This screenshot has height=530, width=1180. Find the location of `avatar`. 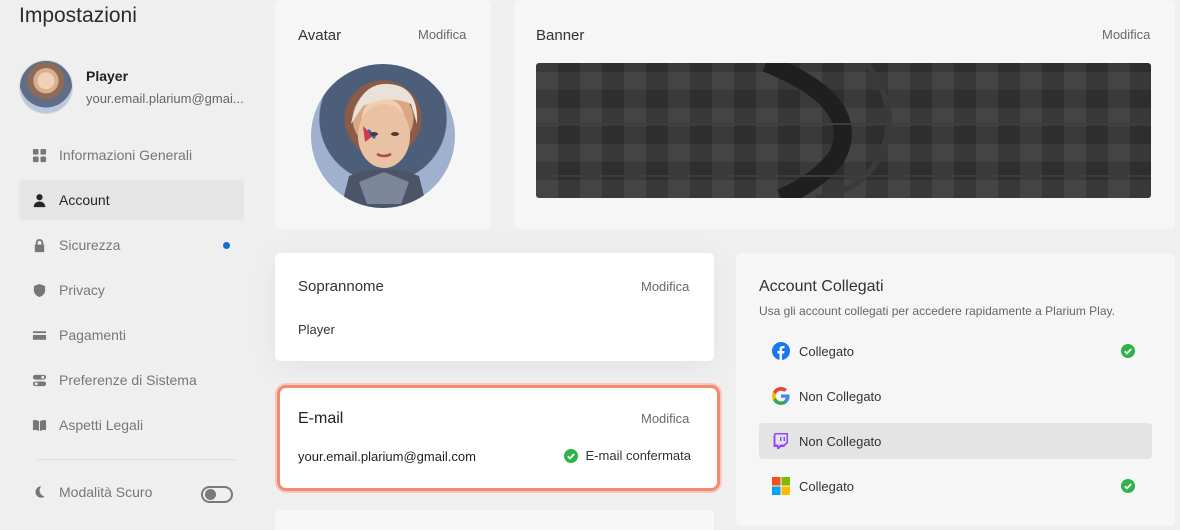

avatar is located at coordinates (46, 87).